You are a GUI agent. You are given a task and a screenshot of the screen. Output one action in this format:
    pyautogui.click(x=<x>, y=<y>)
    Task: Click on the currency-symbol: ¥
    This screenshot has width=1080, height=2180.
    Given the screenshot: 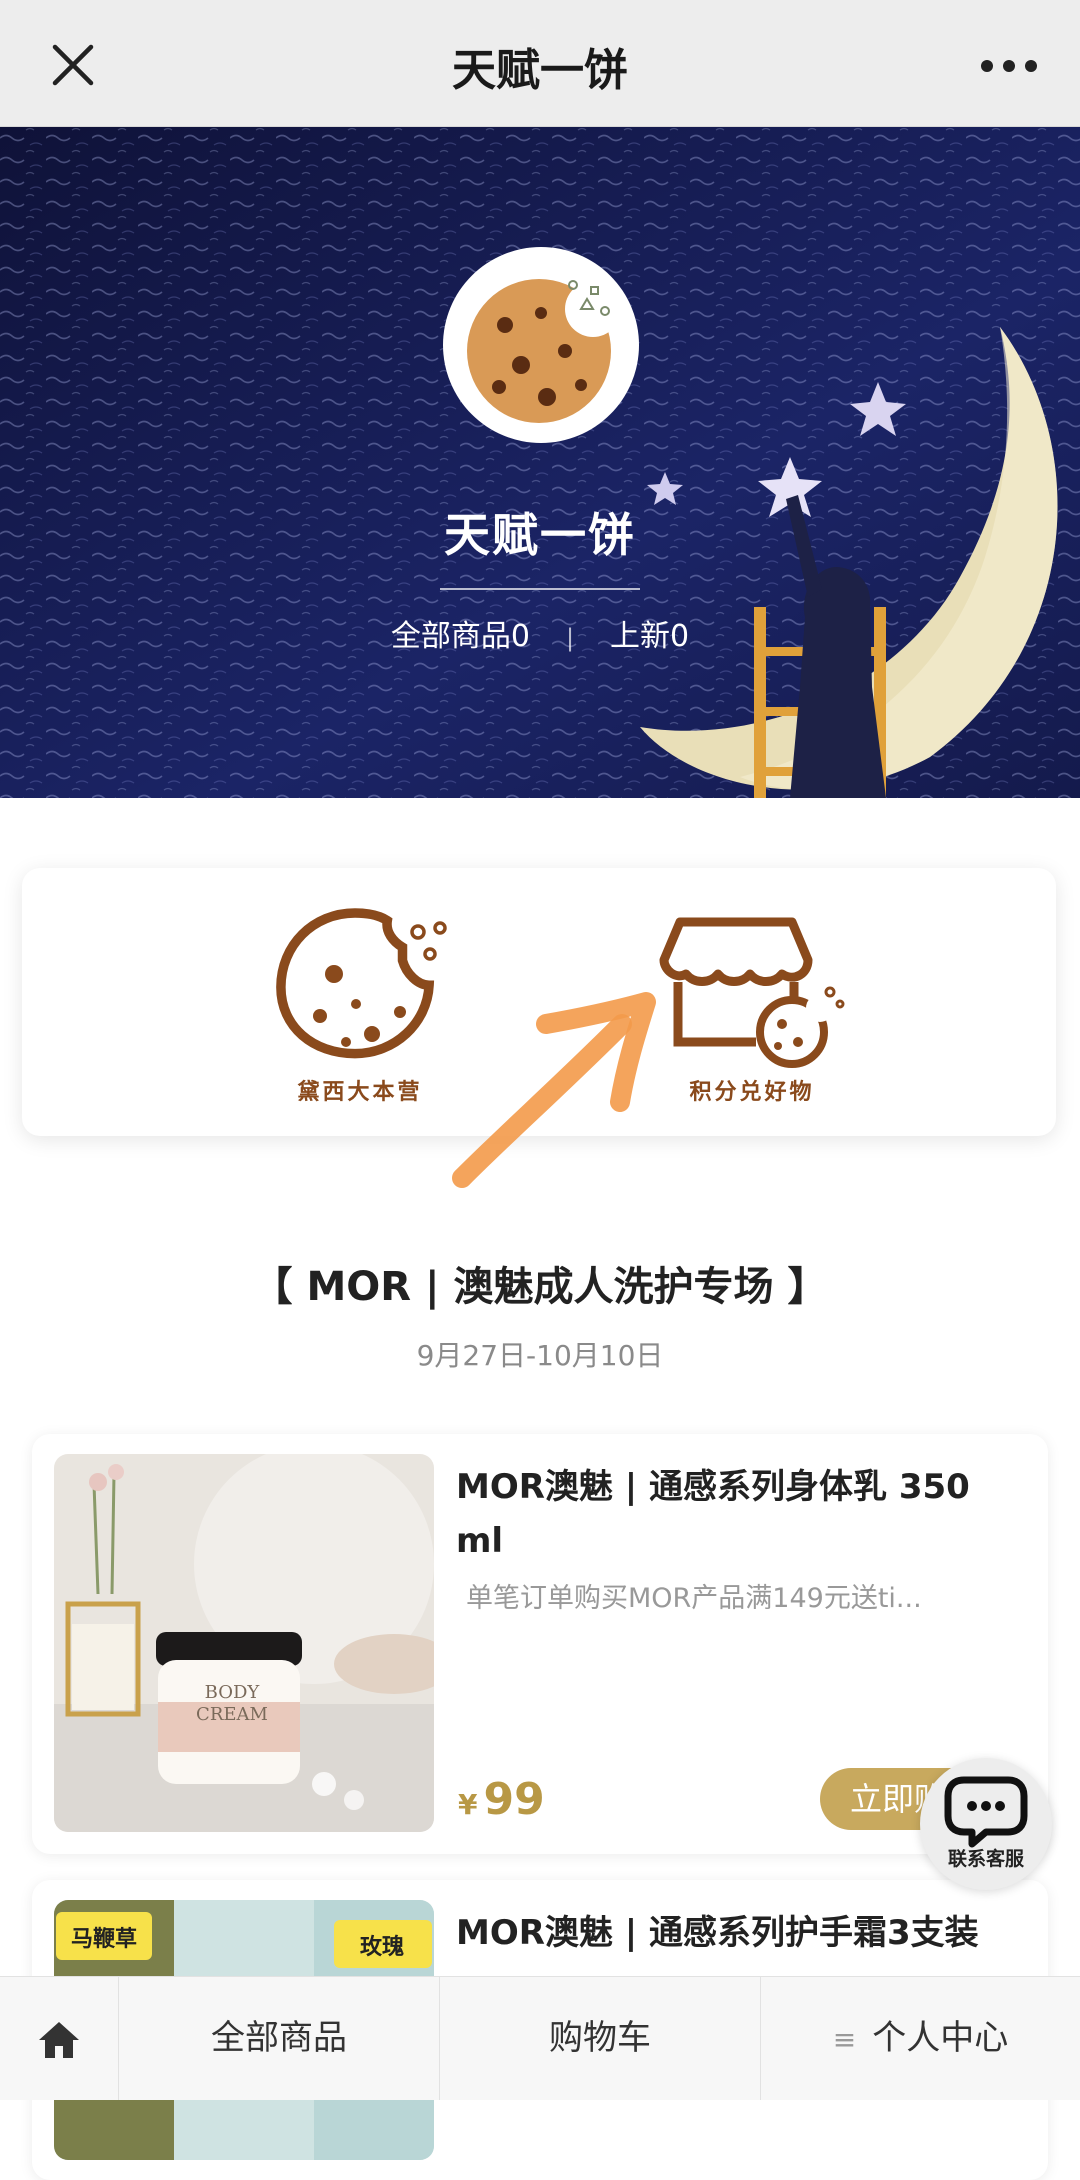 What is the action you would take?
    pyautogui.click(x=468, y=1804)
    